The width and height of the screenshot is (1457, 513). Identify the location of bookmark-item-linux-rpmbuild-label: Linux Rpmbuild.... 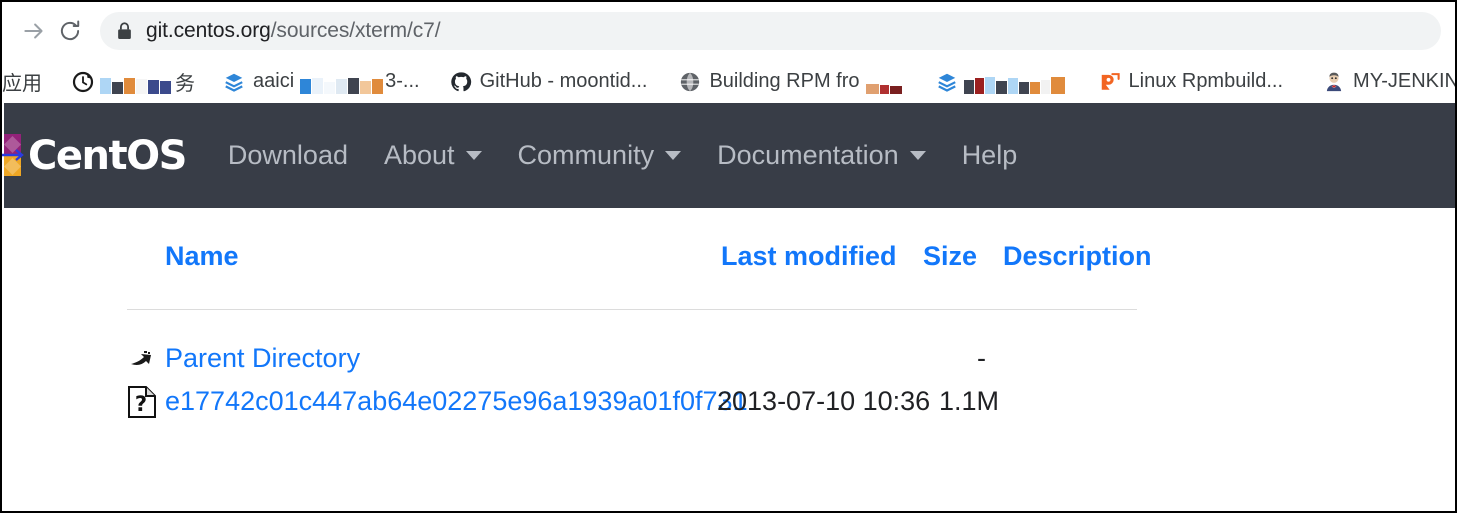
(1206, 81).